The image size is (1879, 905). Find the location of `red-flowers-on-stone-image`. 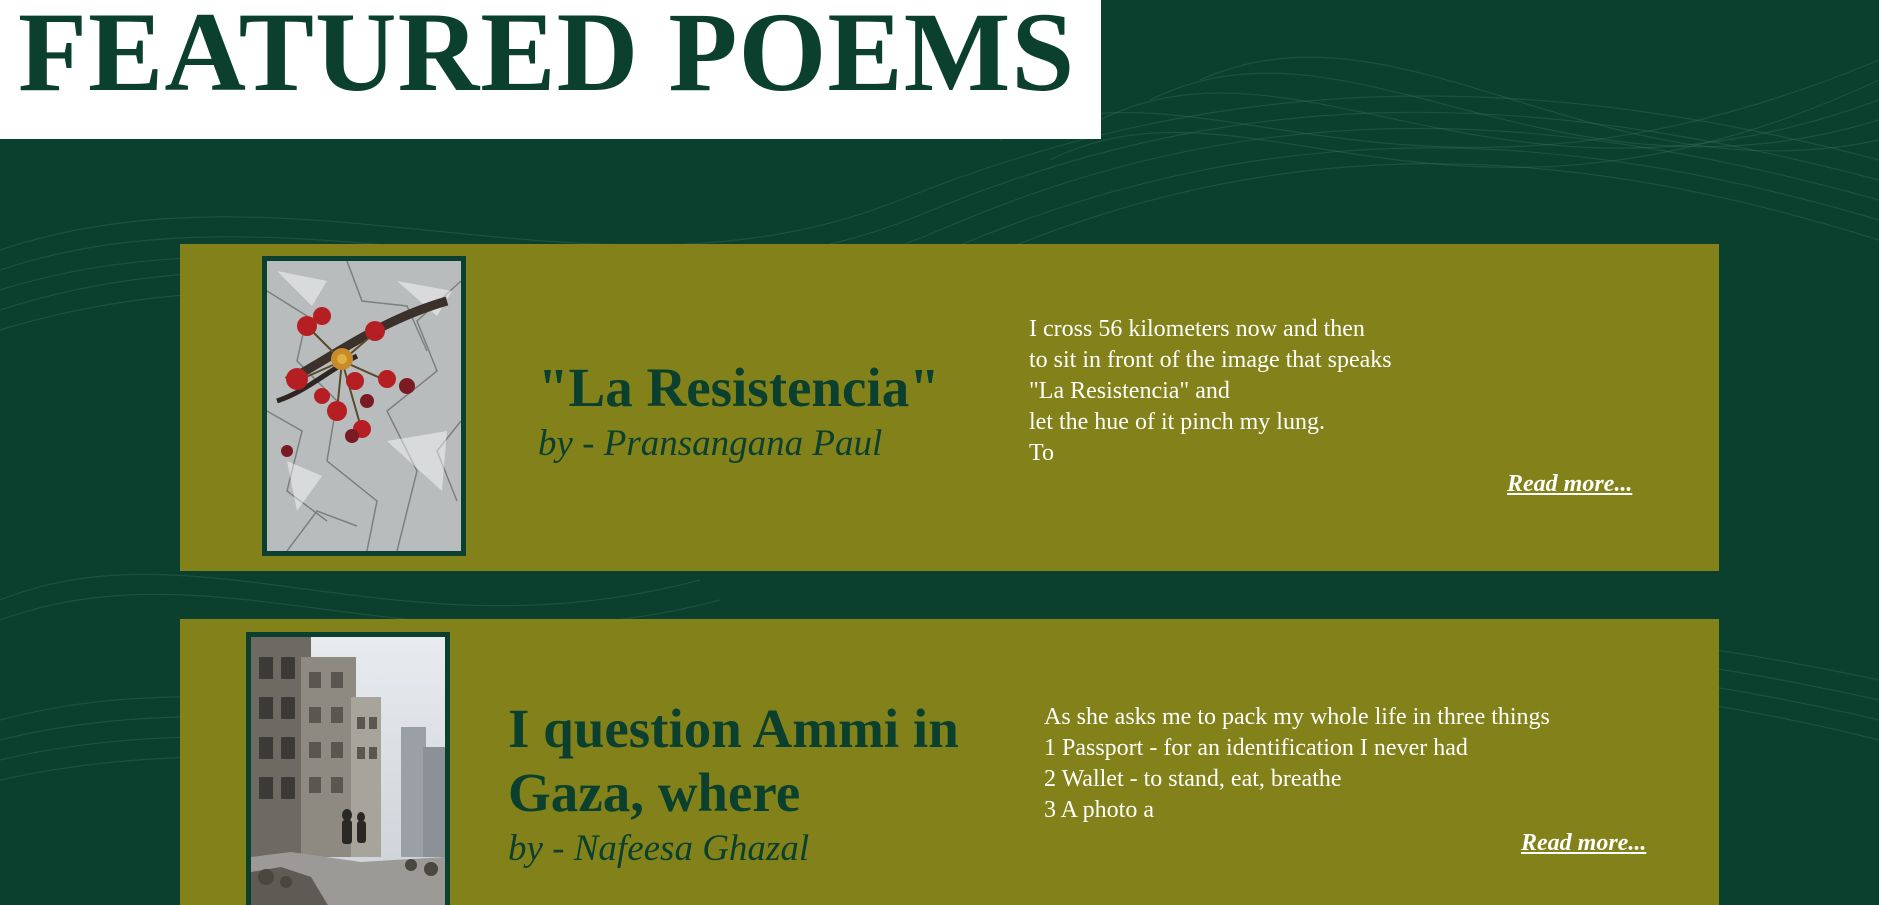

red-flowers-on-stone-image is located at coordinates (364, 406).